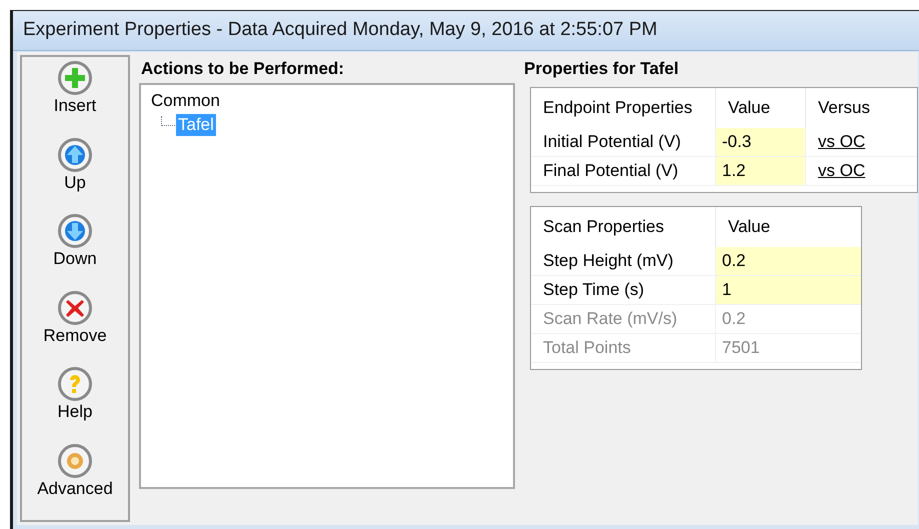 The image size is (919, 529). What do you see at coordinates (75, 176) in the screenshot?
I see `toolbar-button: Up` at bounding box center [75, 176].